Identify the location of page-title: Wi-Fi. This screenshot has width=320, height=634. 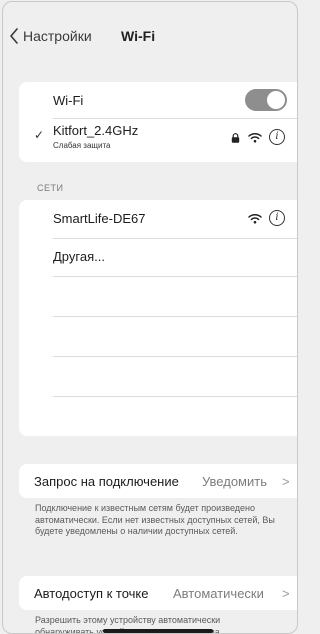
(138, 36).